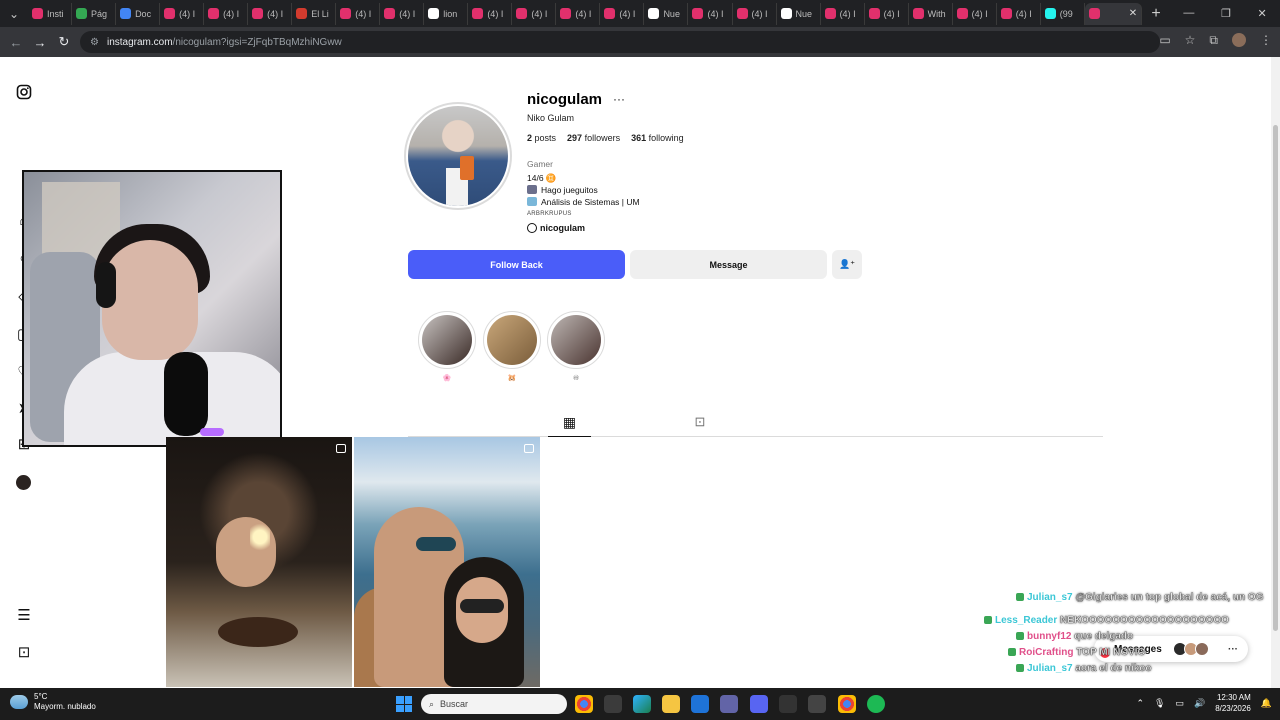 Image resolution: width=1280 pixels, height=720 pixels. What do you see at coordinates (314, 13) in the screenshot?
I see `browser-tab: El Li` at bounding box center [314, 13].